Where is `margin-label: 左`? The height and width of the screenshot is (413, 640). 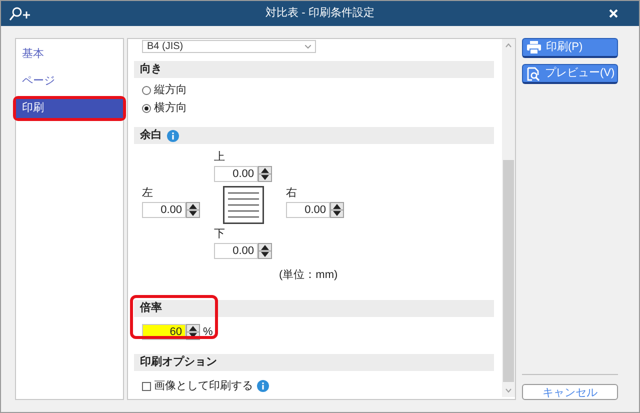
margin-label: 左 is located at coordinates (148, 193).